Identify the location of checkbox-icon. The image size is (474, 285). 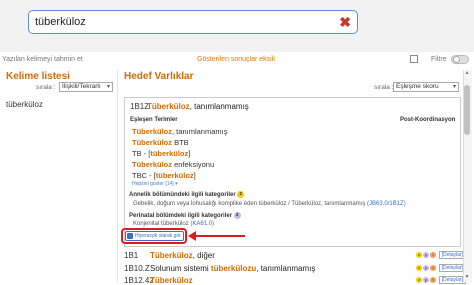
(414, 59).